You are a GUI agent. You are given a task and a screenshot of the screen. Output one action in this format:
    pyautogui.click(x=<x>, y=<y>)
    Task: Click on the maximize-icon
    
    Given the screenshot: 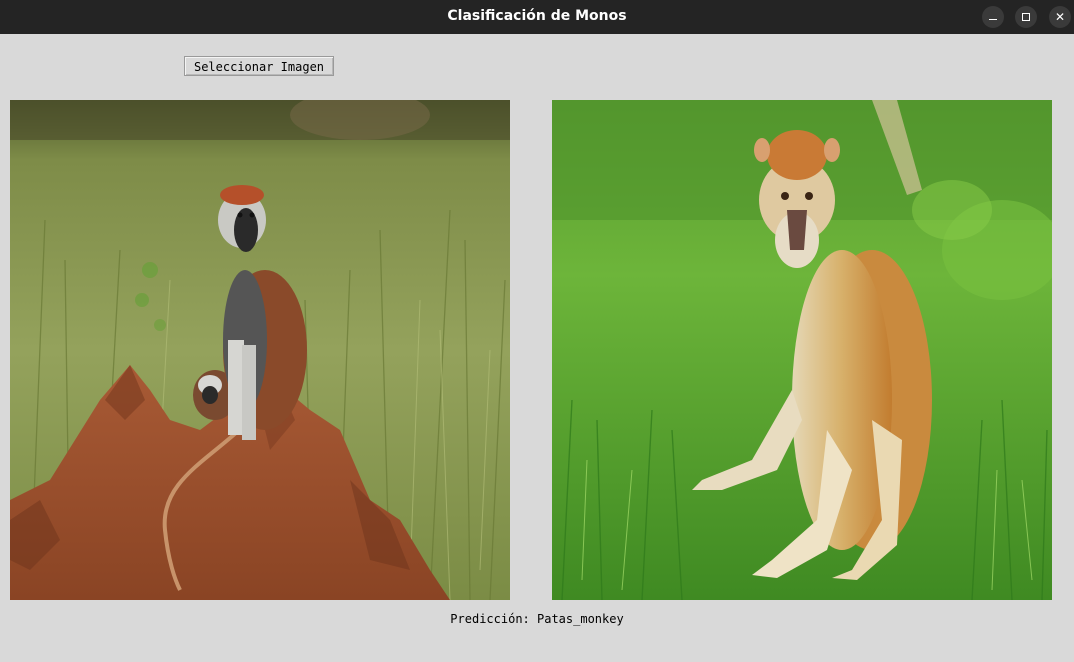 What is the action you would take?
    pyautogui.click(x=1026, y=17)
    